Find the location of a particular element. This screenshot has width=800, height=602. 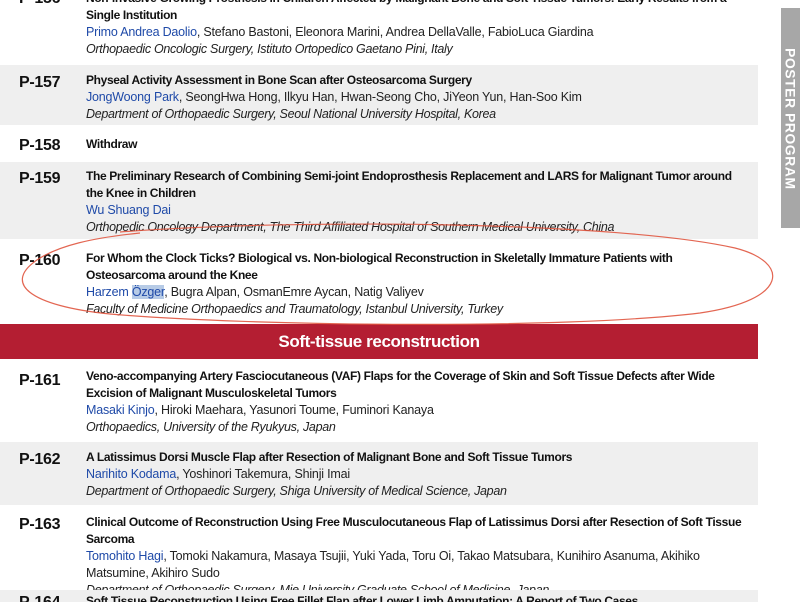

poster-authors: Wu Shuang Dai is located at coordinates (417, 210).